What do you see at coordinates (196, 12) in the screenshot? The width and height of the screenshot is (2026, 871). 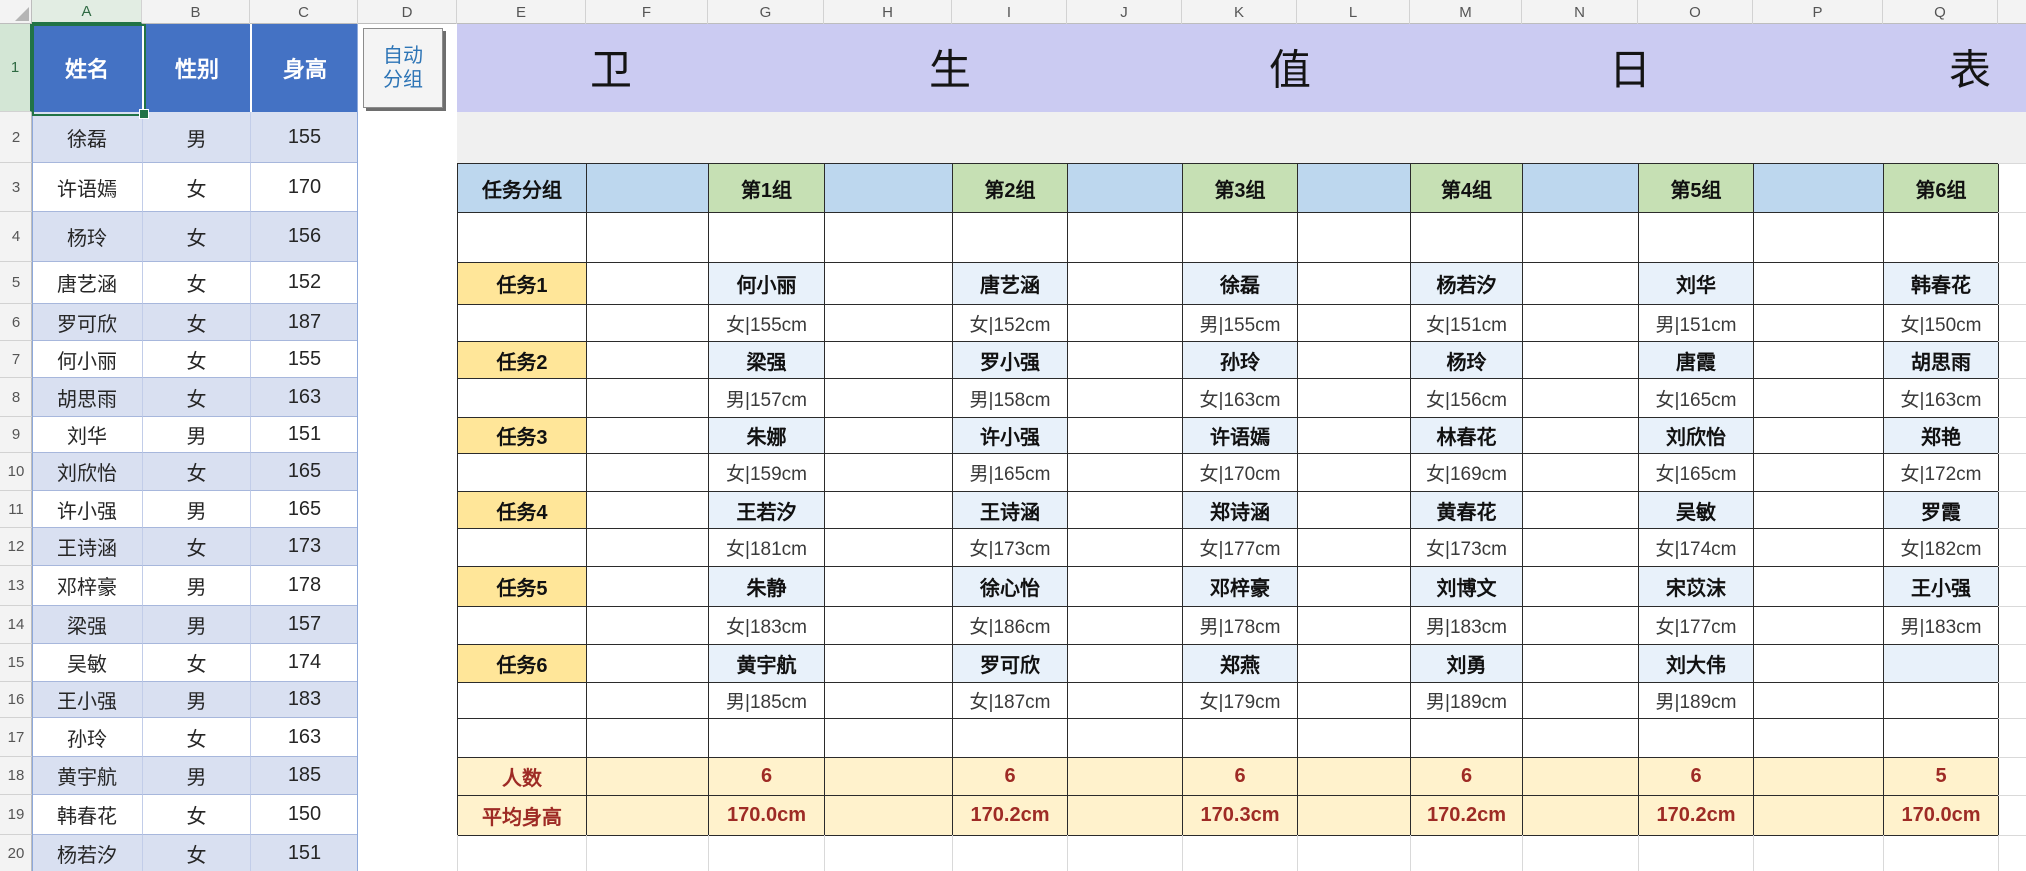 I see `column-header-B: B` at bounding box center [196, 12].